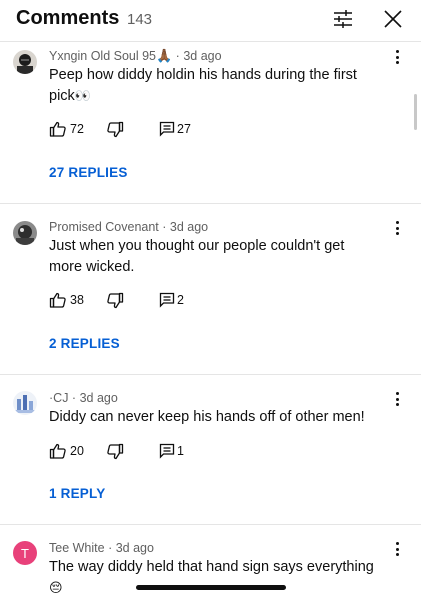 Image resolution: width=421 pixels, height=600 pixels. Describe the element at coordinates (164, 56) in the screenshot. I see `author-emoji: 🙏🏾` at that location.